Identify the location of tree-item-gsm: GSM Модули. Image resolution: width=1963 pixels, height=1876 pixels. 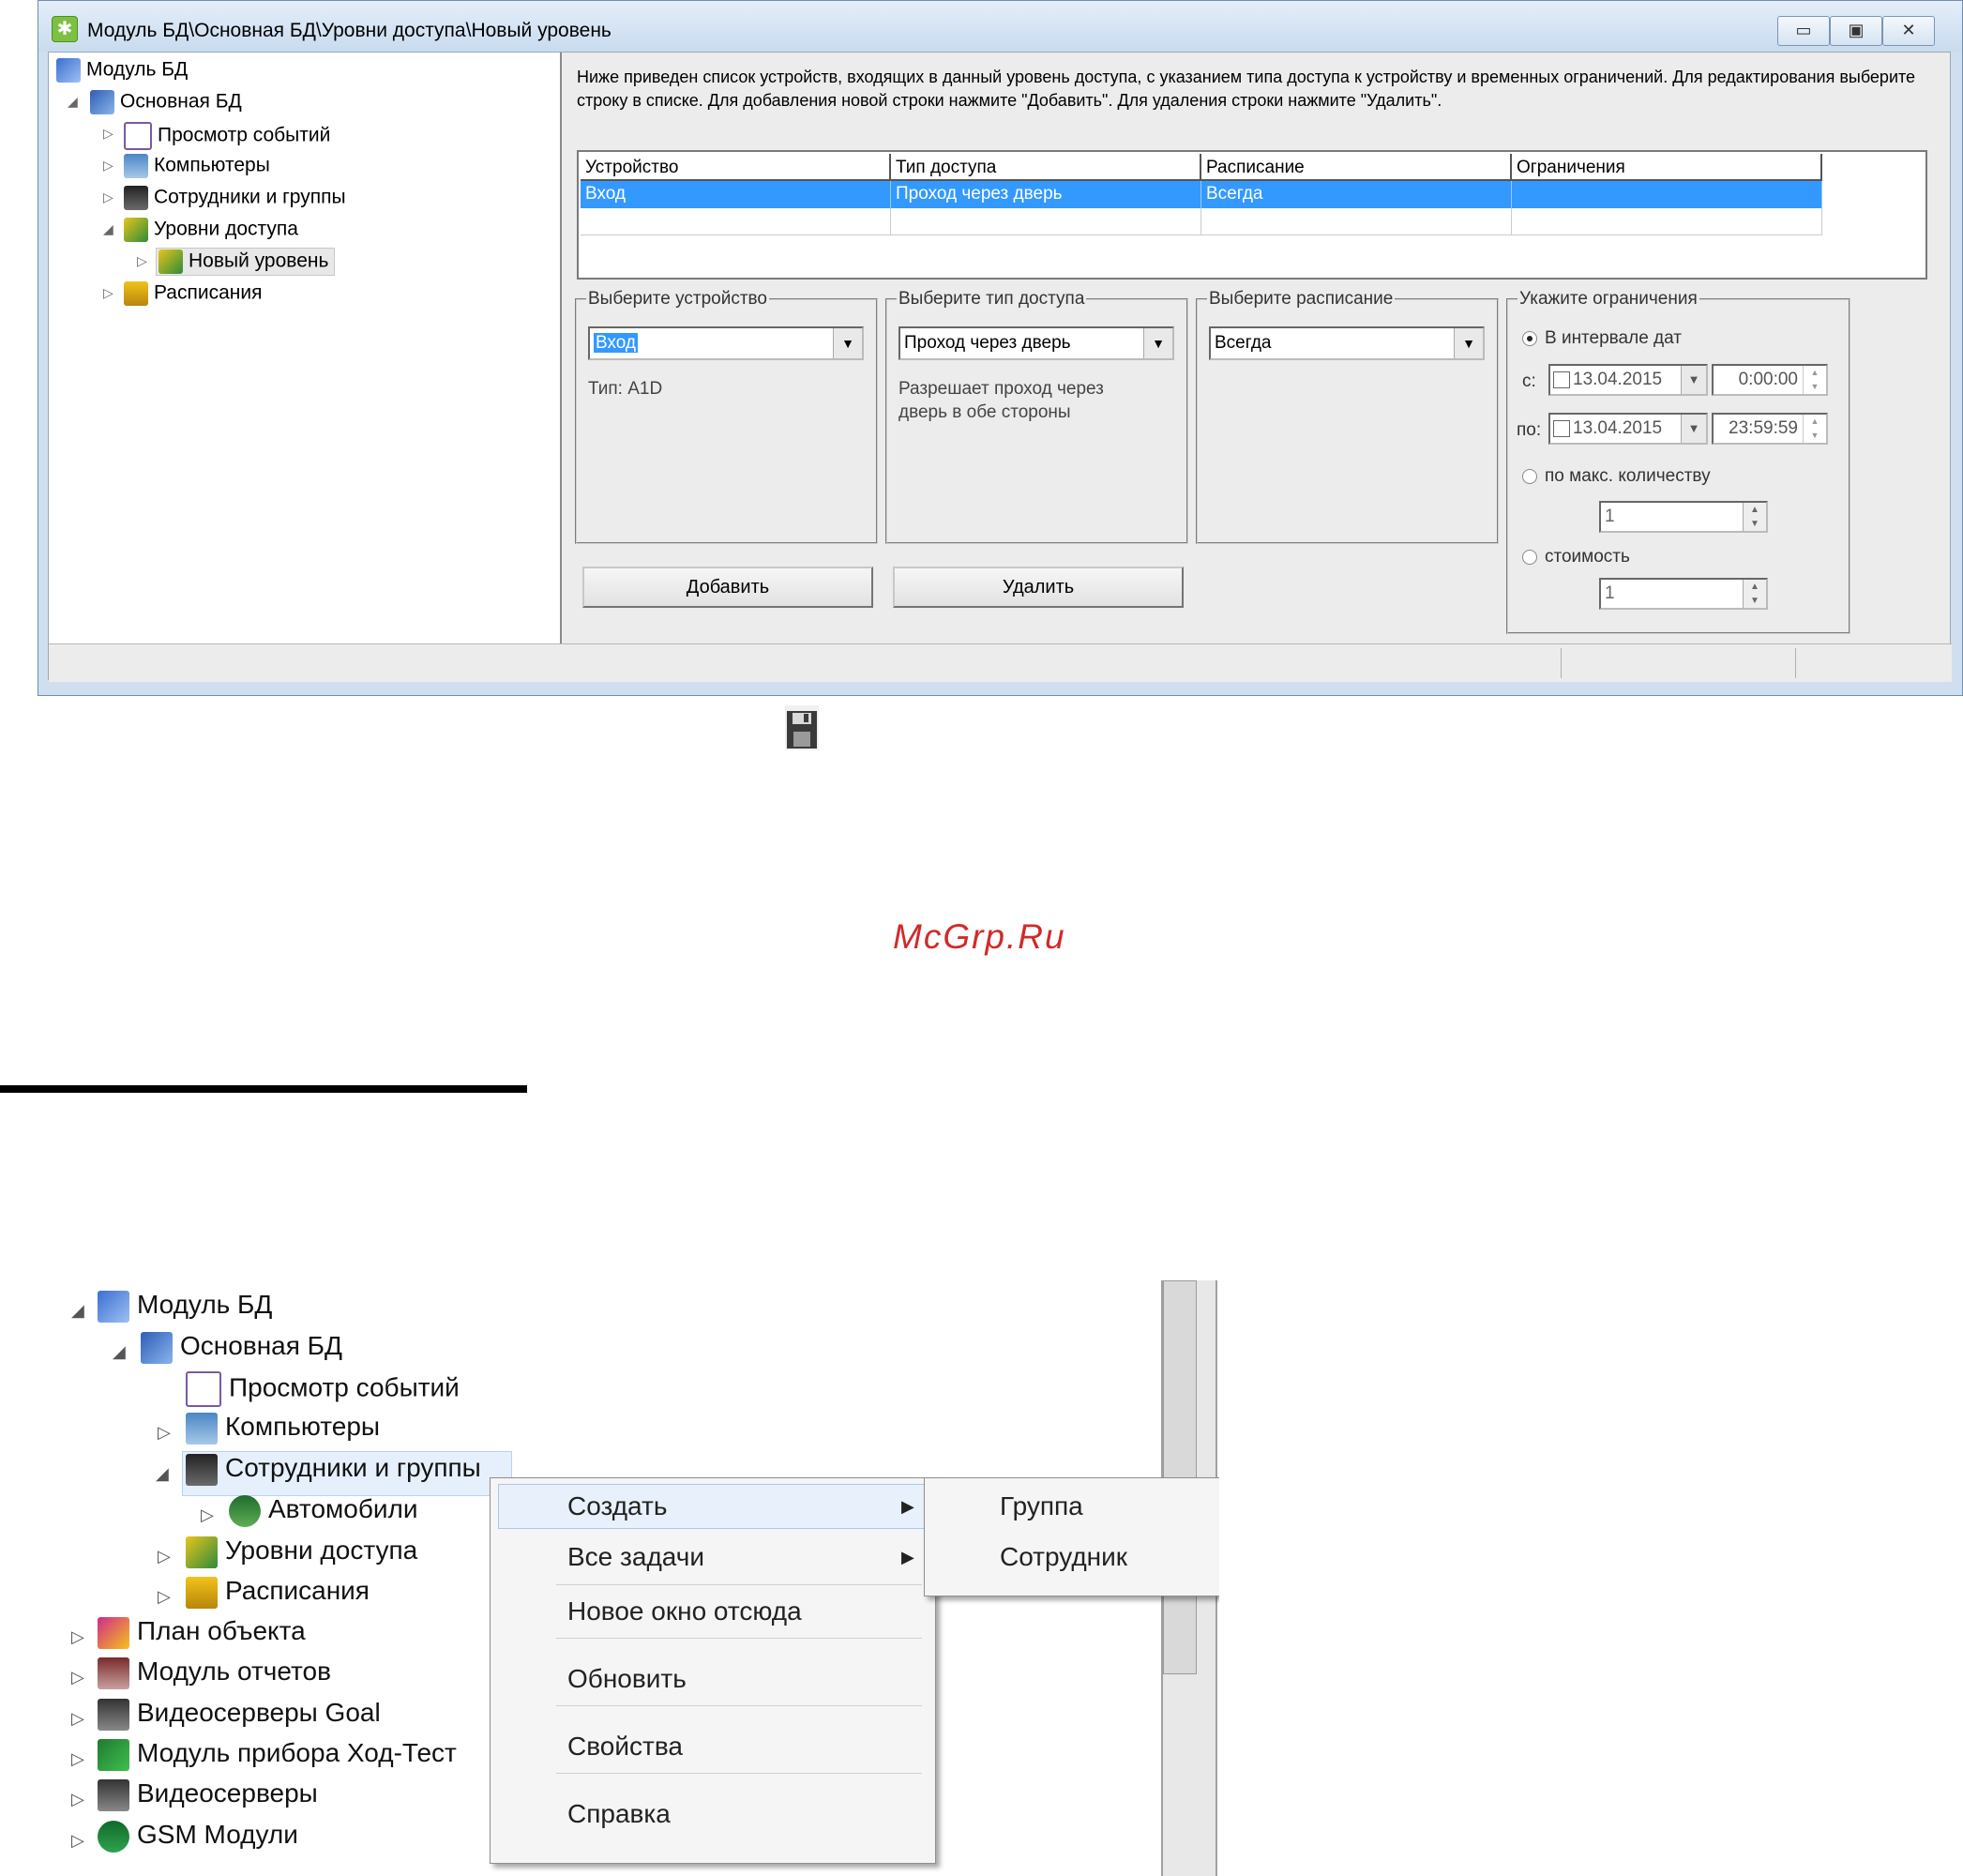
(198, 1836).